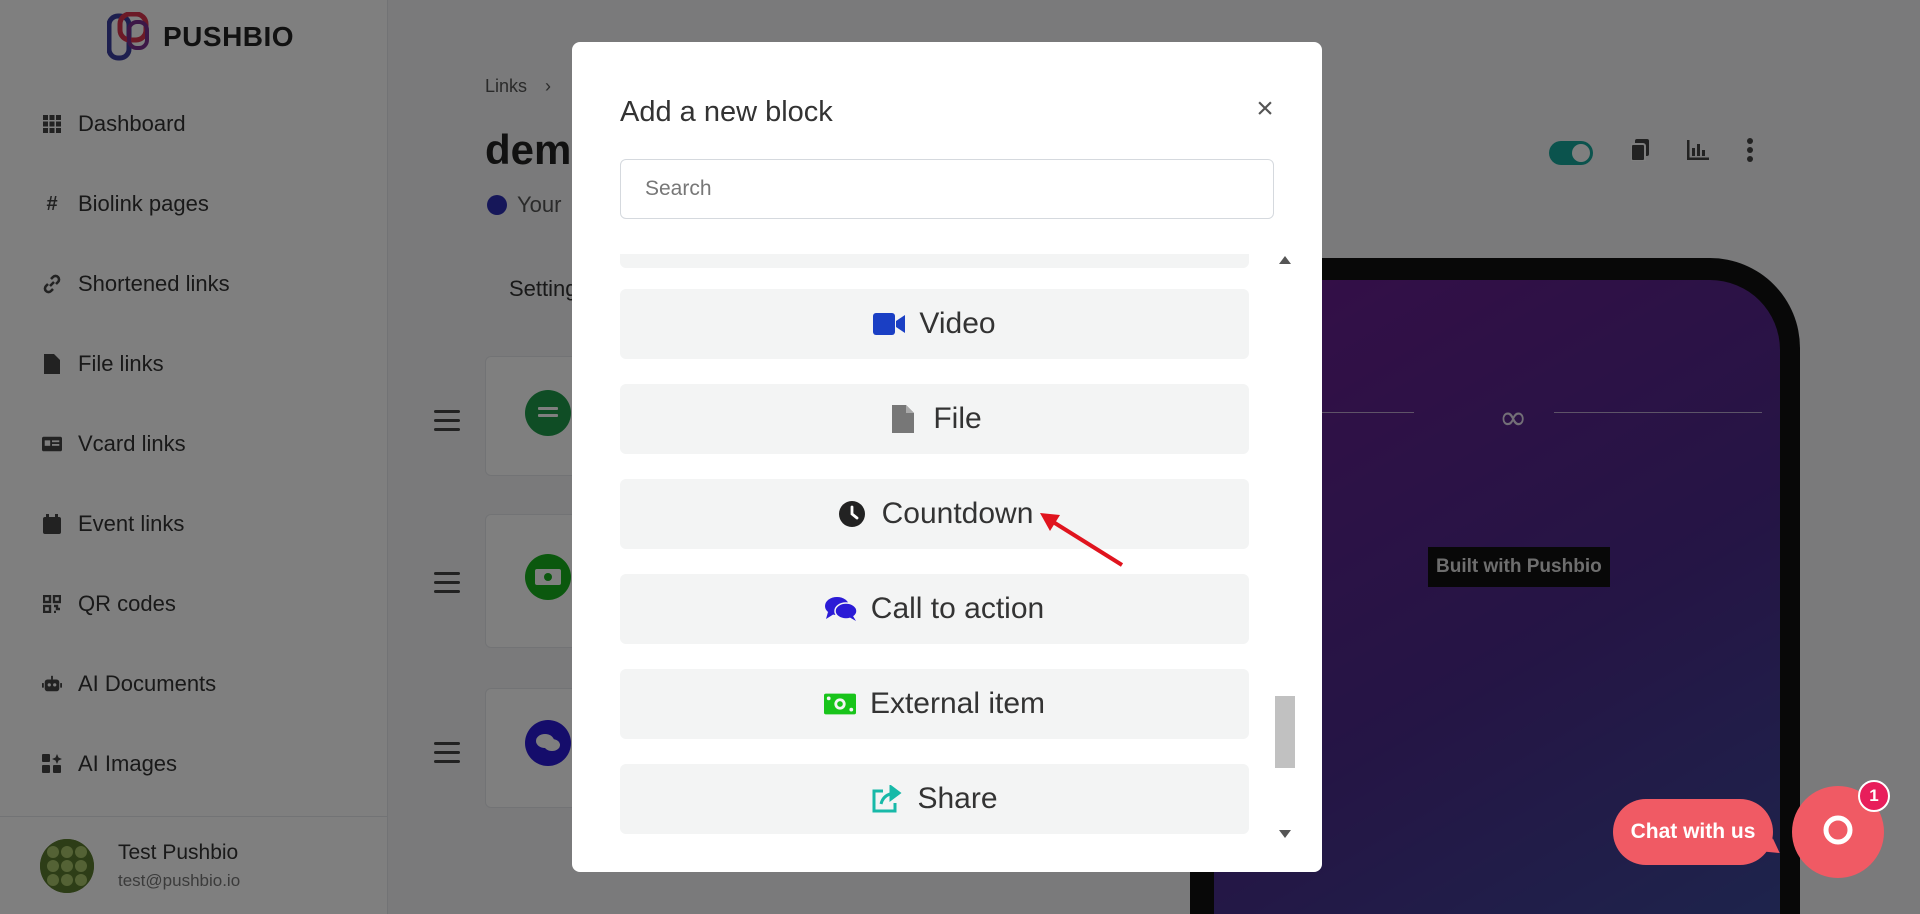 Image resolution: width=1920 pixels, height=914 pixels. I want to click on file-icon, so click(903, 419).